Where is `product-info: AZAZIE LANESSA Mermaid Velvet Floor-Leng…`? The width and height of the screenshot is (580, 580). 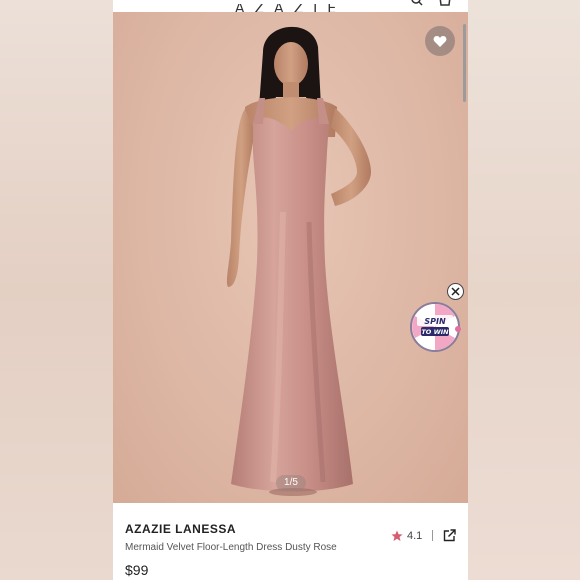
product-info: AZAZIE LANESSA Mermaid Velvet Floor-Leng… is located at coordinates (290, 541).